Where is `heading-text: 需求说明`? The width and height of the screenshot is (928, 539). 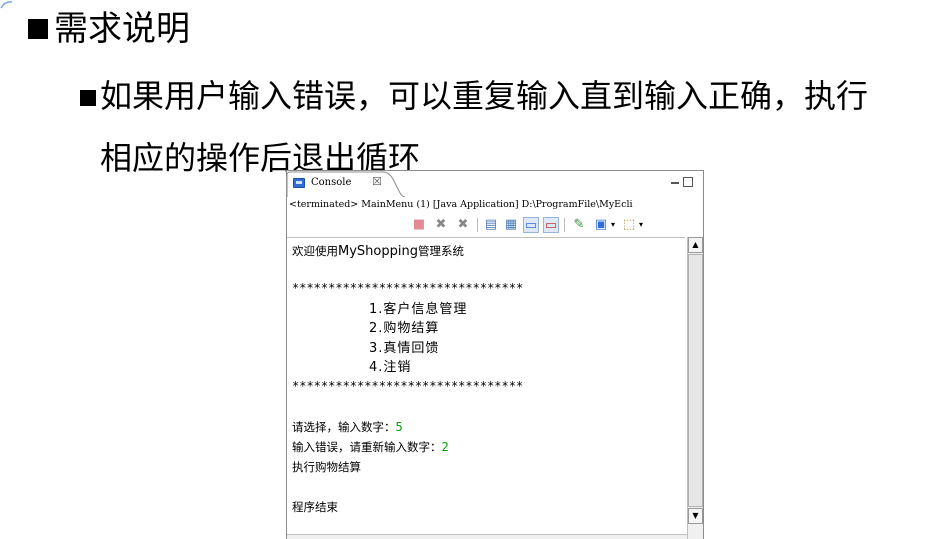 heading-text: 需求说明 is located at coordinates (122, 29).